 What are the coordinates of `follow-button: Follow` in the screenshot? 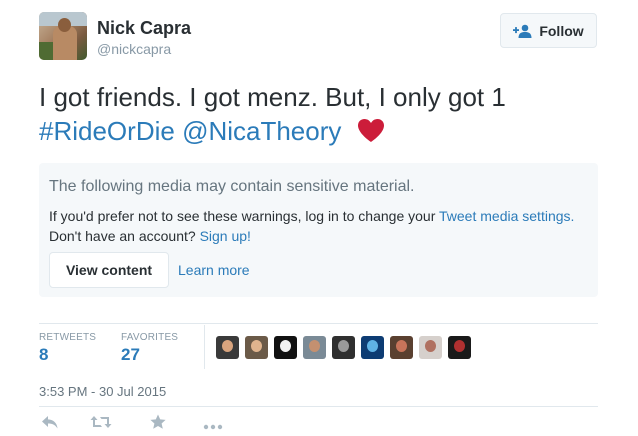 It's located at (548, 30).